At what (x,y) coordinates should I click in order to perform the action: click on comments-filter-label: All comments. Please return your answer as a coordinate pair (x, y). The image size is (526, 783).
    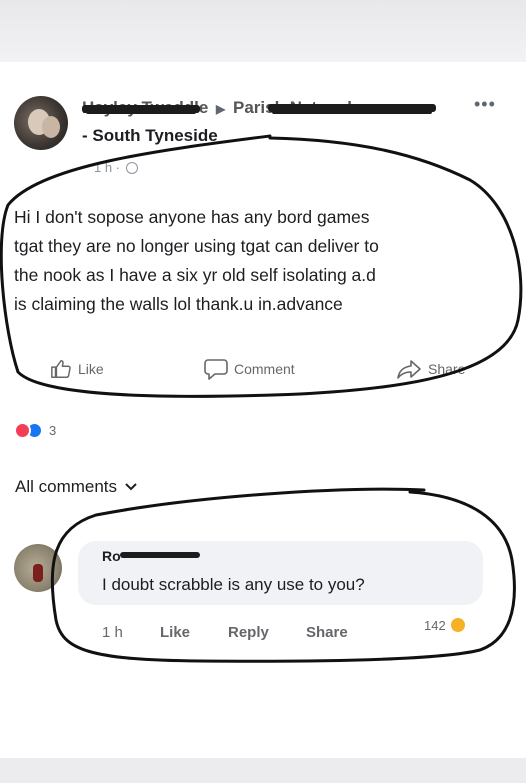
    Looking at the image, I should click on (66, 486).